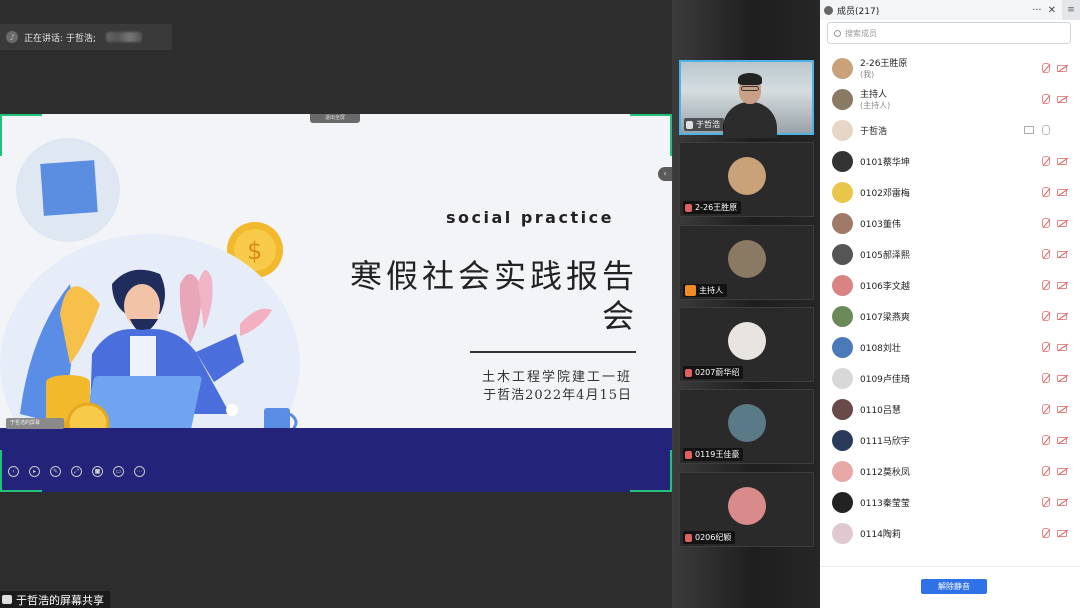 This screenshot has width=1080, height=608. I want to click on member-row: 主持人 (主持人), so click(950, 99).